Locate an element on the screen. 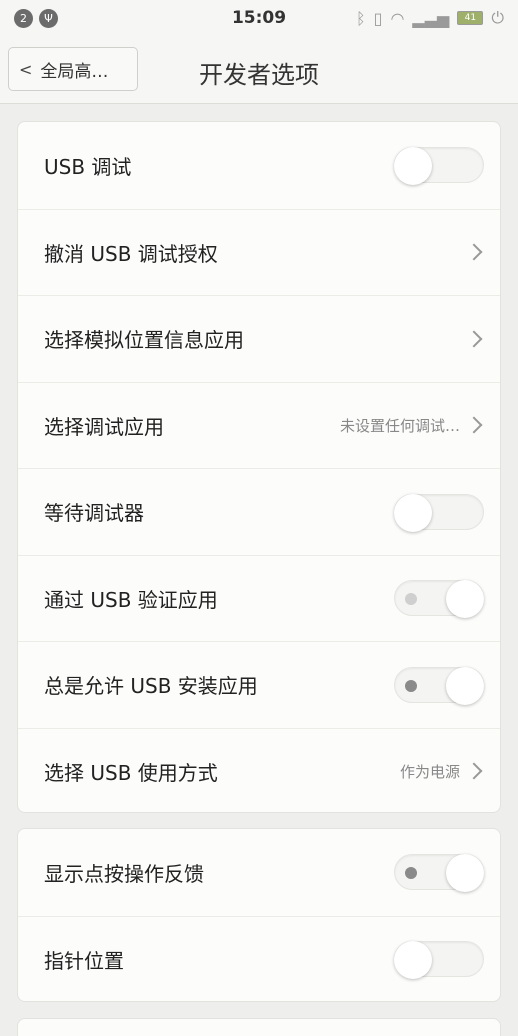 Image resolution: width=518 pixels, height=1036 pixels. usb-icon: Ψ is located at coordinates (48, 18).